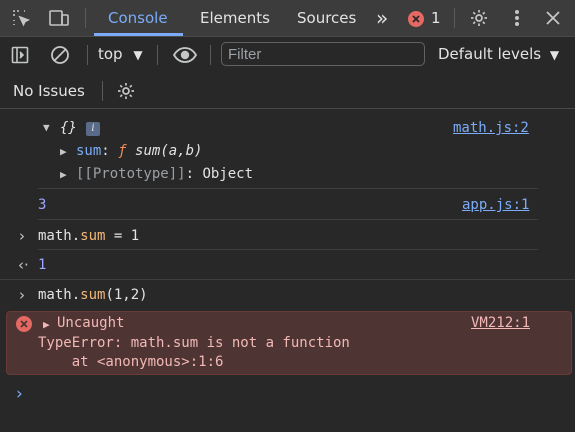  Describe the element at coordinates (479, 18) in the screenshot. I see `settings-gear-icon` at that location.